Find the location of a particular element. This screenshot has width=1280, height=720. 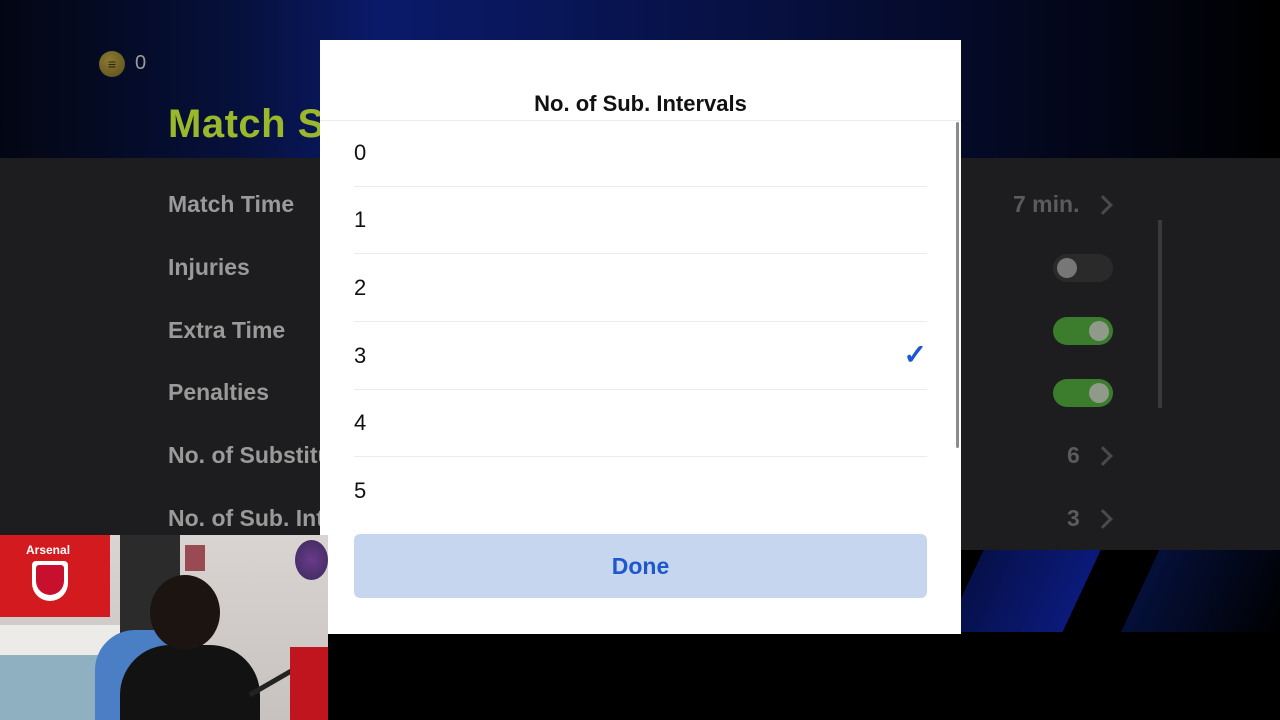

webcam-person-head is located at coordinates (185, 612).